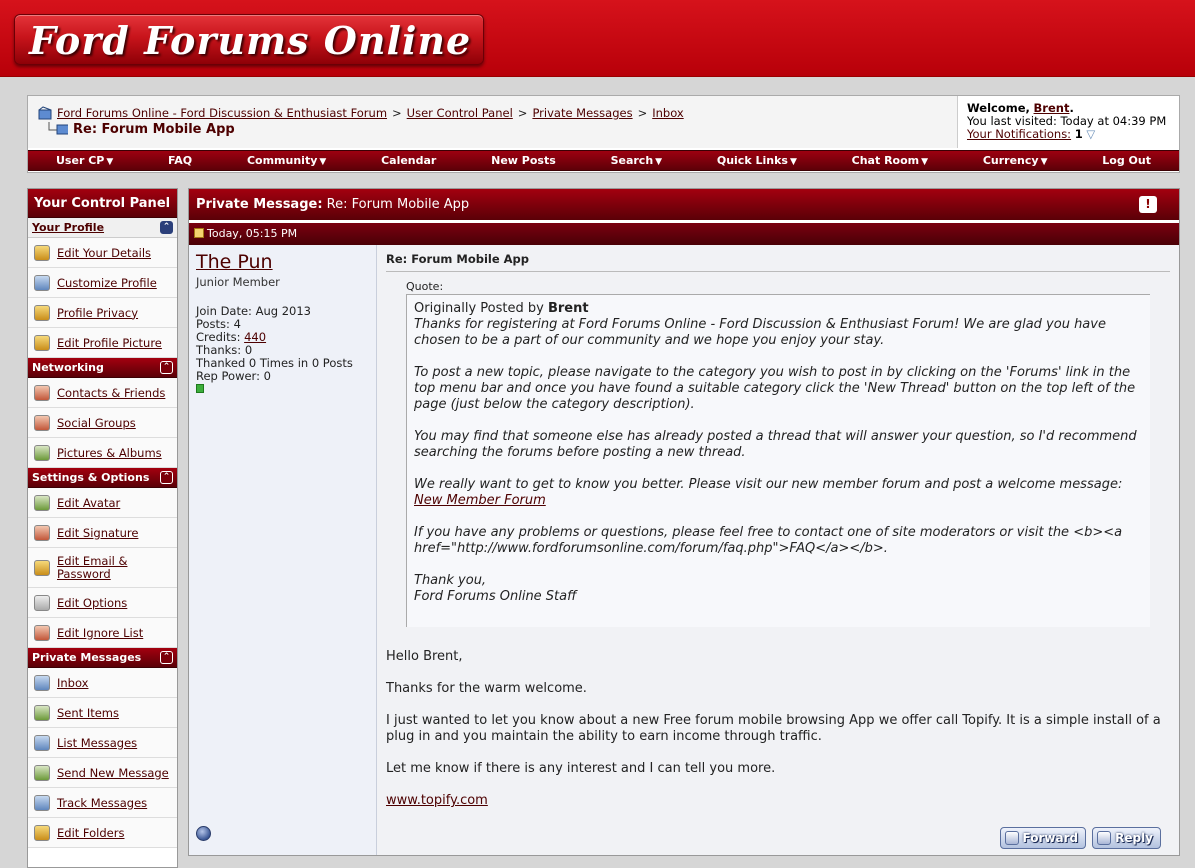 The height and width of the screenshot is (868, 1195). Describe the element at coordinates (480, 500) in the screenshot. I see `new-member-forum-link: New Member Forum` at that location.